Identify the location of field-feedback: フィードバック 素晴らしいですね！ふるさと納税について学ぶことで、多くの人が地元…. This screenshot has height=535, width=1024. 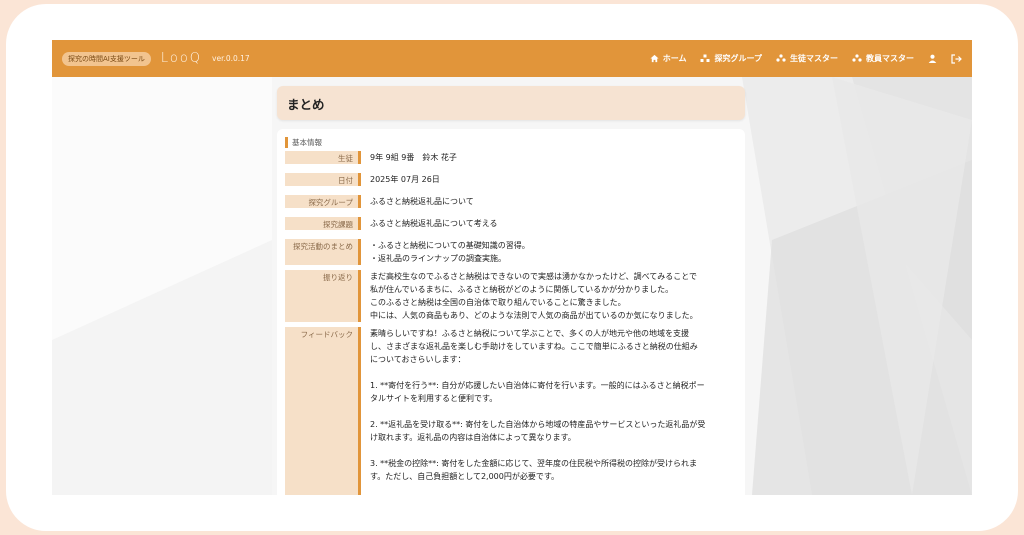
(510, 411).